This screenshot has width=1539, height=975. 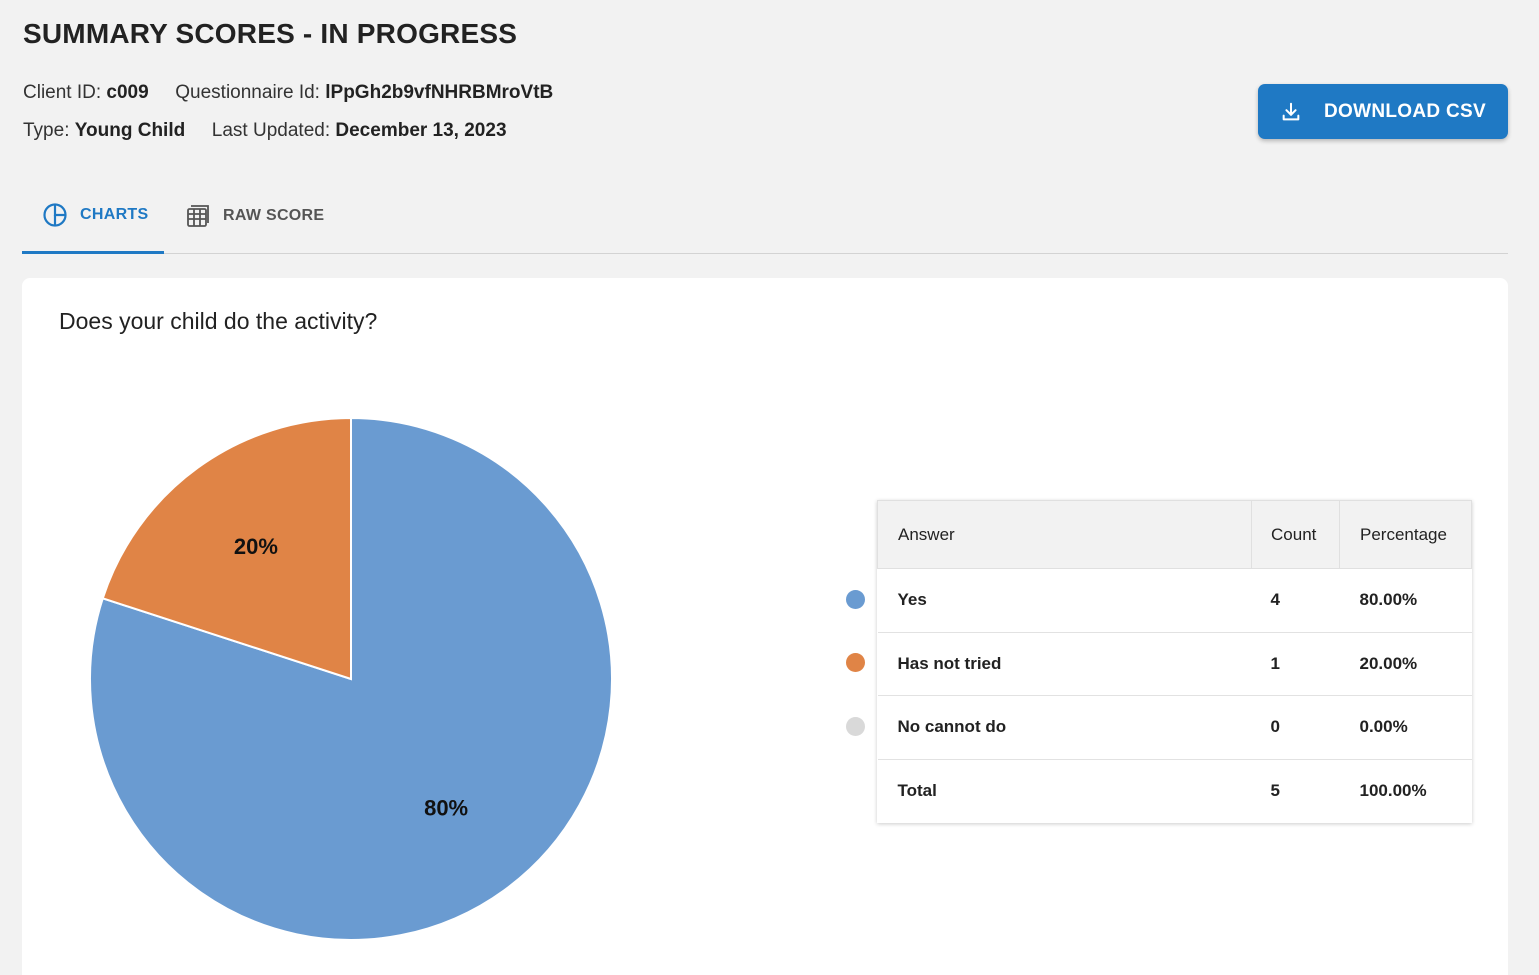 I want to click on page-title: SUMMARY SCORES - IN PROGRESS, so click(x=270, y=33).